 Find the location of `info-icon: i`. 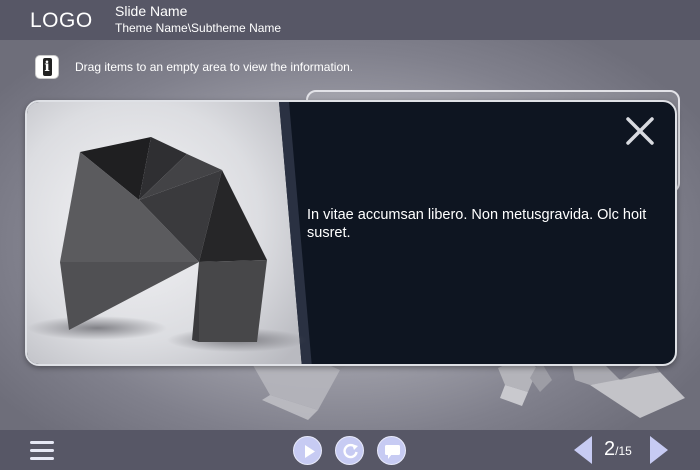

info-icon: i is located at coordinates (47, 67).